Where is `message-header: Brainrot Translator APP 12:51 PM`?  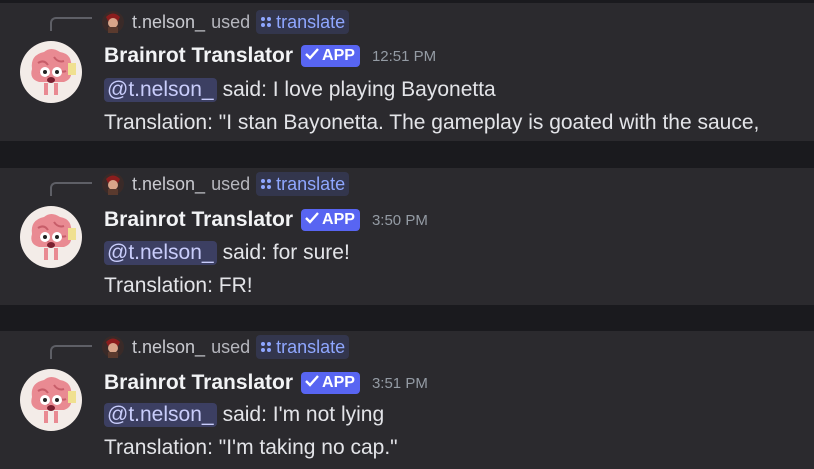
message-header: Brainrot Translator APP 12:51 PM is located at coordinates (270, 56).